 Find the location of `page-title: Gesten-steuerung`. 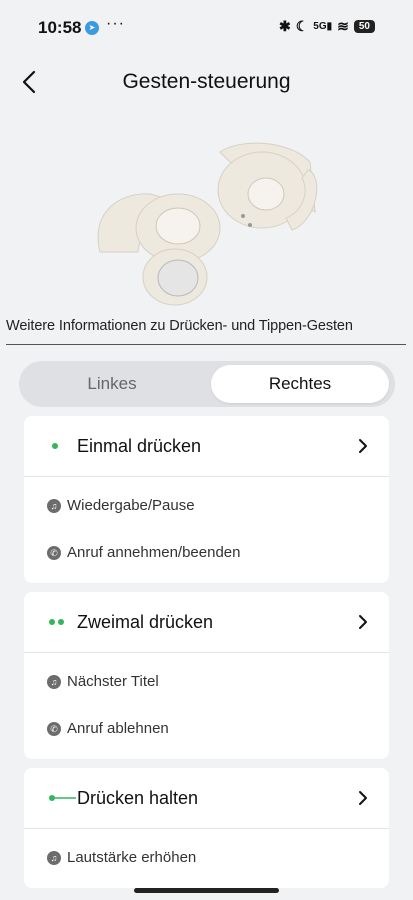

page-title: Gesten-steuerung is located at coordinates (206, 81).